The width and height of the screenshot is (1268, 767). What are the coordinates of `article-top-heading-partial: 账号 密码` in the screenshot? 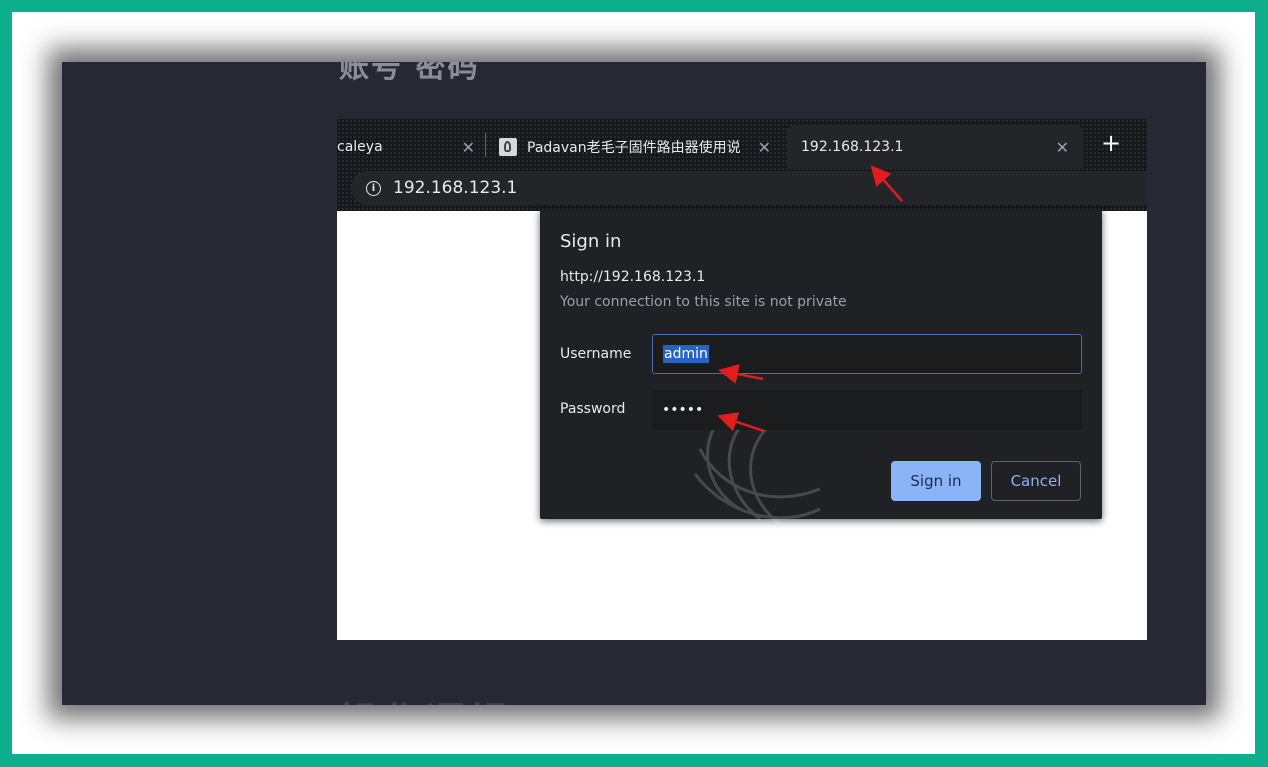 It's located at (409, 73).